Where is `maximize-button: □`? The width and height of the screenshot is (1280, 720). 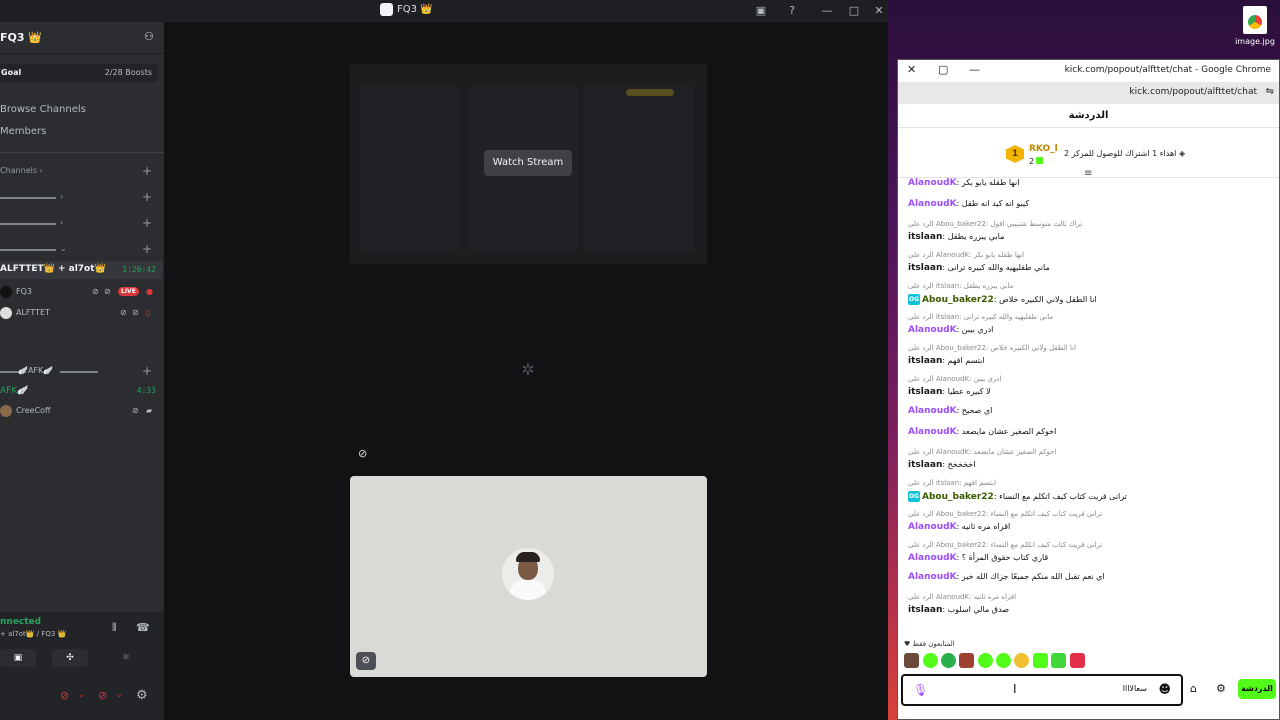
maximize-button: □ is located at coordinates (854, 11).